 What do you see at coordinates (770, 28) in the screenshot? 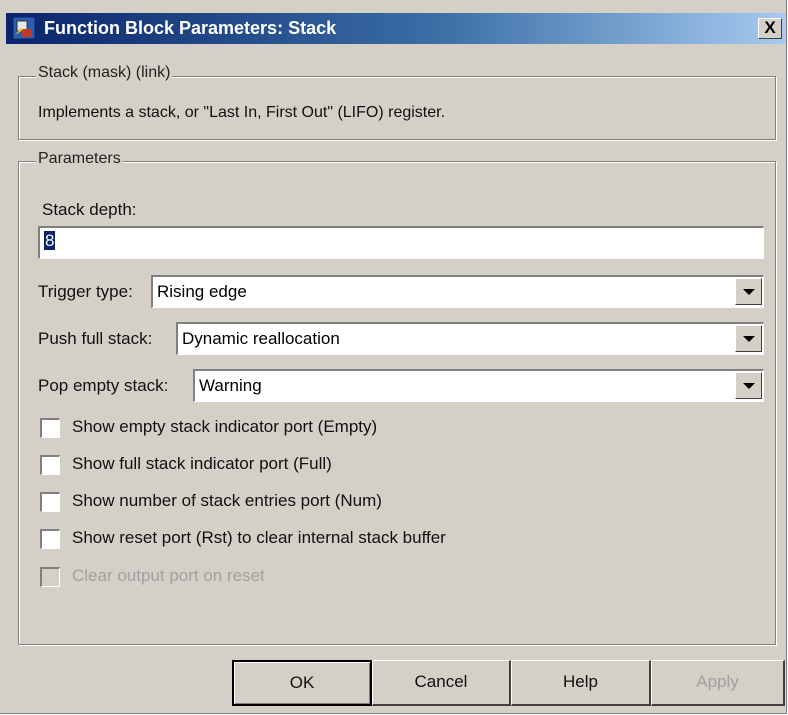
I see `close-button: X` at bounding box center [770, 28].